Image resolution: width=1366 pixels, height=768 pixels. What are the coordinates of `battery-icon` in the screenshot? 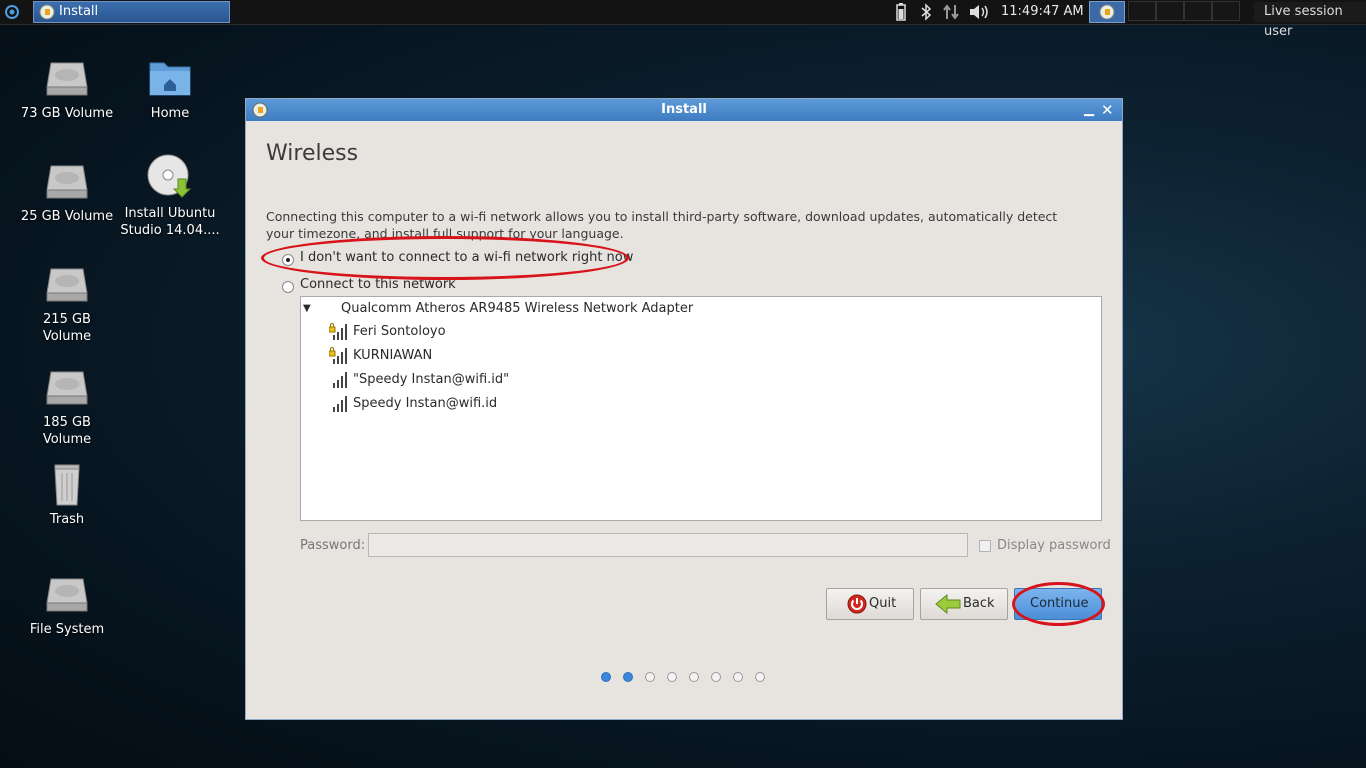 It's located at (901, 13).